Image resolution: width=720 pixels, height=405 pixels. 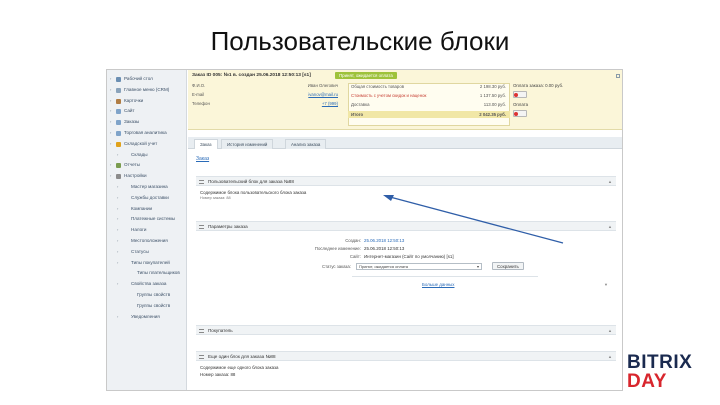 What do you see at coordinates (146, 90) in the screenshot?
I see `sidebar-item: › Главное меню (CRM)` at bounding box center [146, 90].